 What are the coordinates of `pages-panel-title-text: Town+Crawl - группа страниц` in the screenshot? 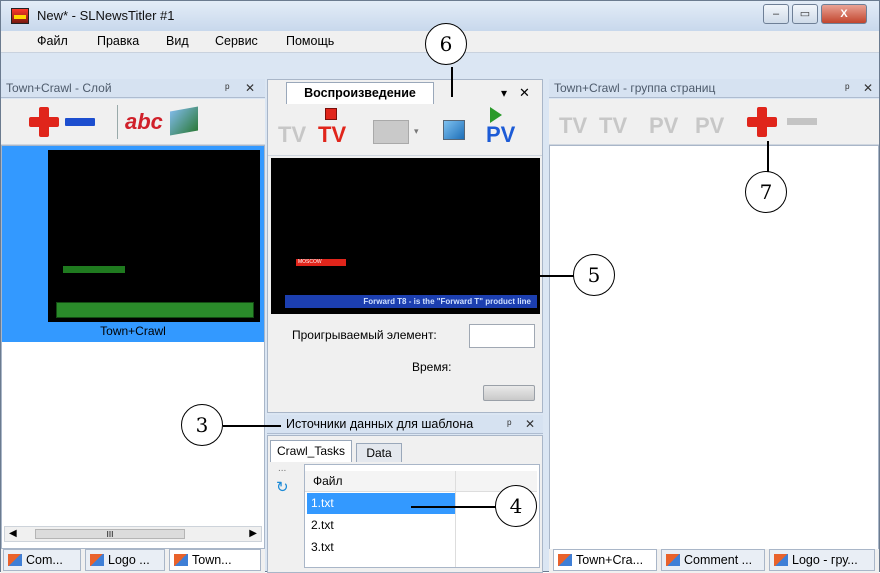 It's located at (635, 88).